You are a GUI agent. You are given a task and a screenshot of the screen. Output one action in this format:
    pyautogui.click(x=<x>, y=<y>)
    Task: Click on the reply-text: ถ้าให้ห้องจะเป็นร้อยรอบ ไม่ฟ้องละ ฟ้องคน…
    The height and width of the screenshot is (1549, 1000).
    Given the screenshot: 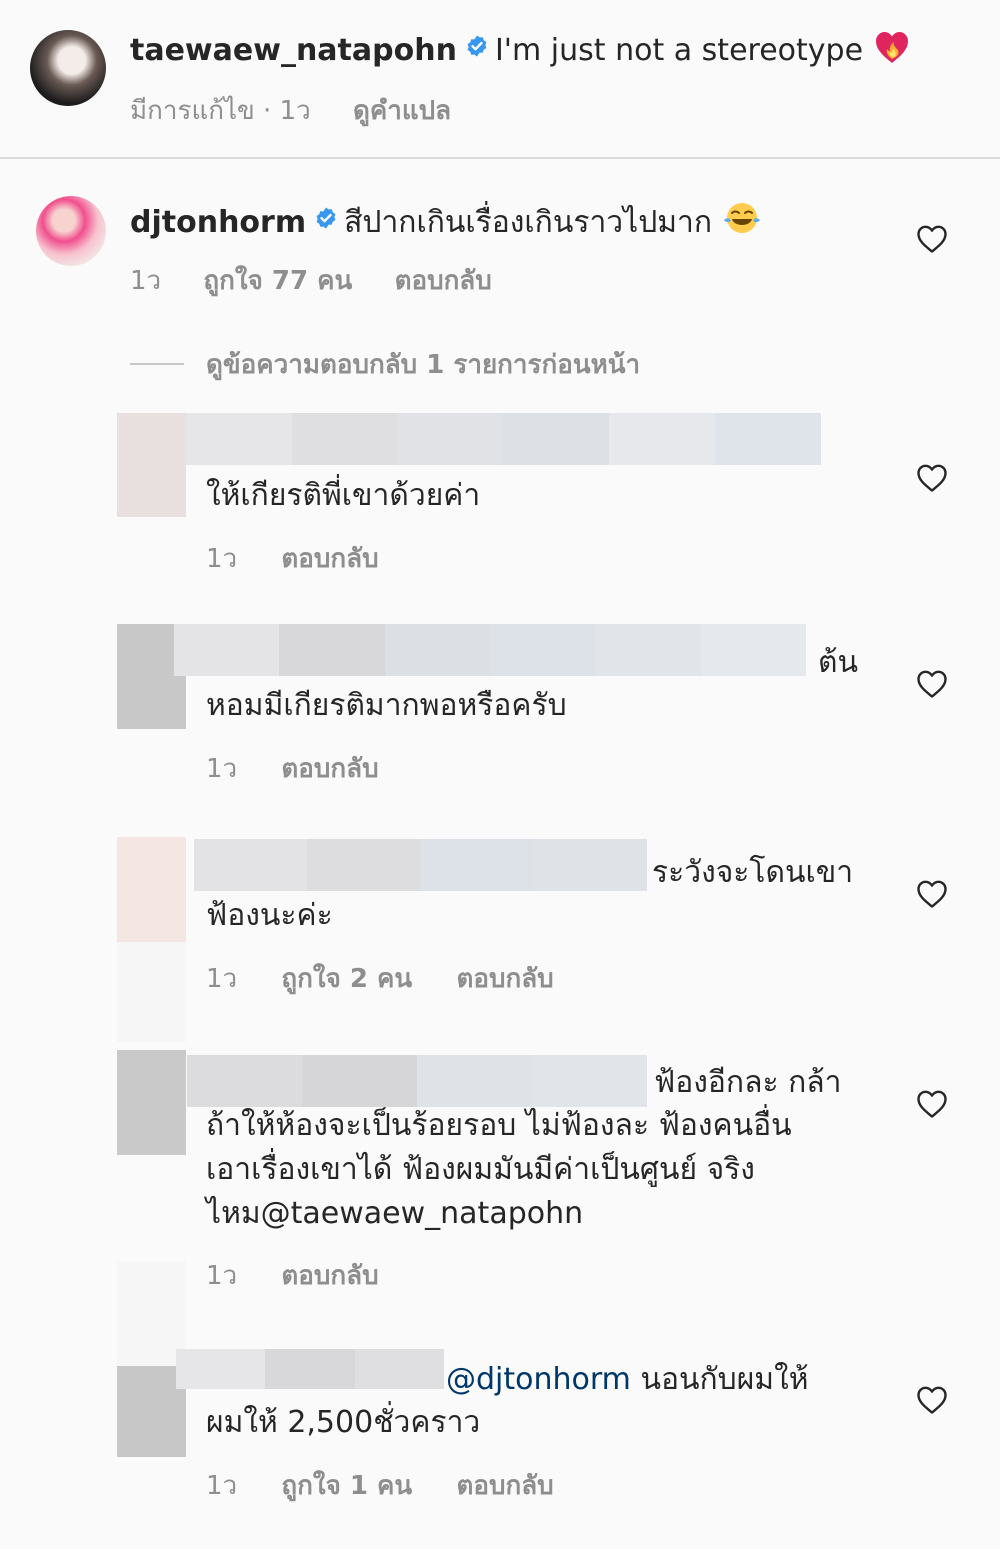 What is the action you would take?
    pyautogui.click(x=499, y=1125)
    